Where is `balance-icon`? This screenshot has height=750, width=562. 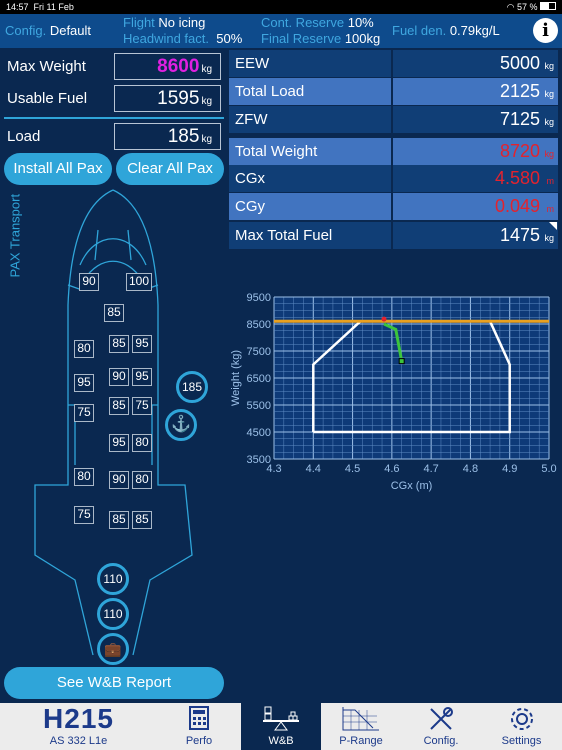
balance-icon is located at coordinates (281, 718).